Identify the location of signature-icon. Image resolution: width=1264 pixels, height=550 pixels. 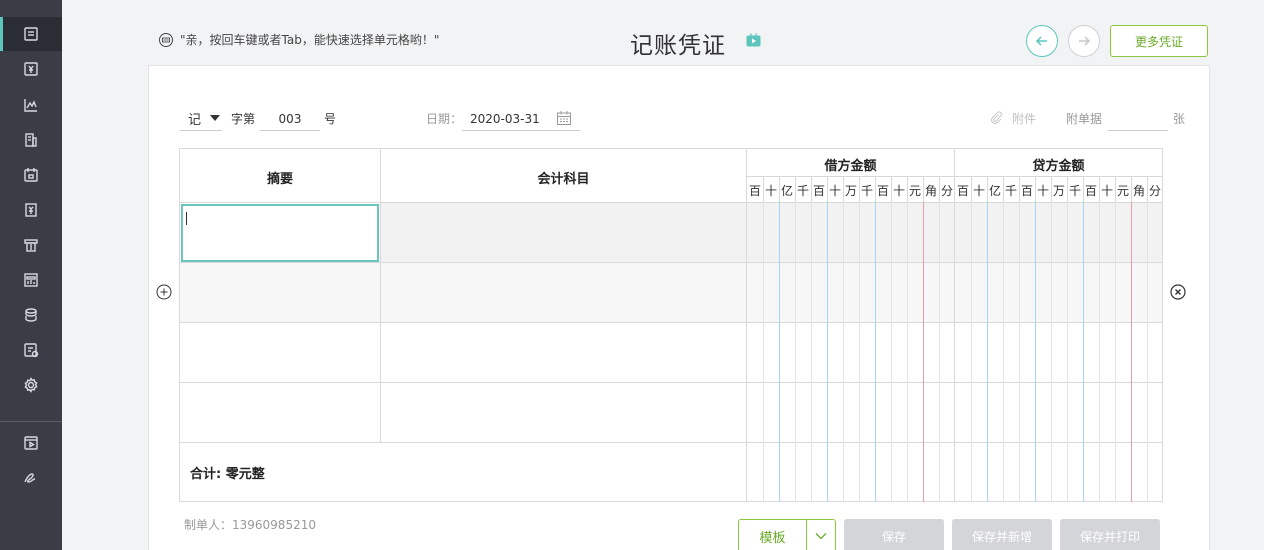
(30, 478).